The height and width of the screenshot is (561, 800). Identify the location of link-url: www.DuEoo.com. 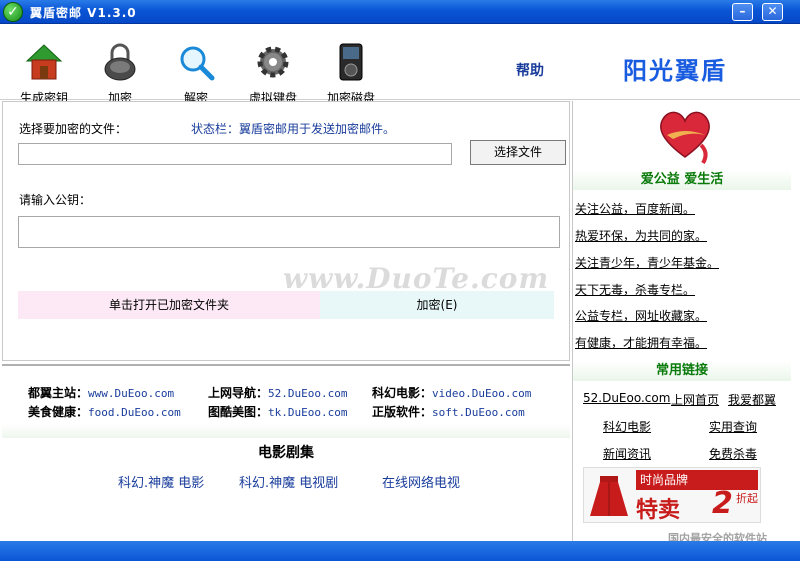
(131, 393).